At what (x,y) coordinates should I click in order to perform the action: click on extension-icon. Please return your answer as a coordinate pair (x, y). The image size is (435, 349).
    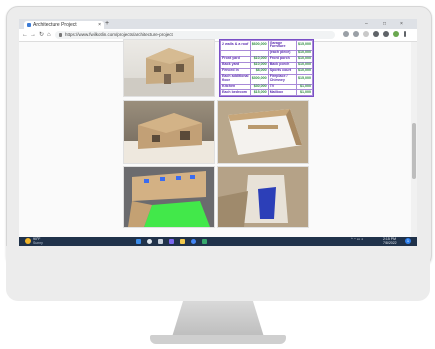
    Looking at the image, I should click on (376, 34).